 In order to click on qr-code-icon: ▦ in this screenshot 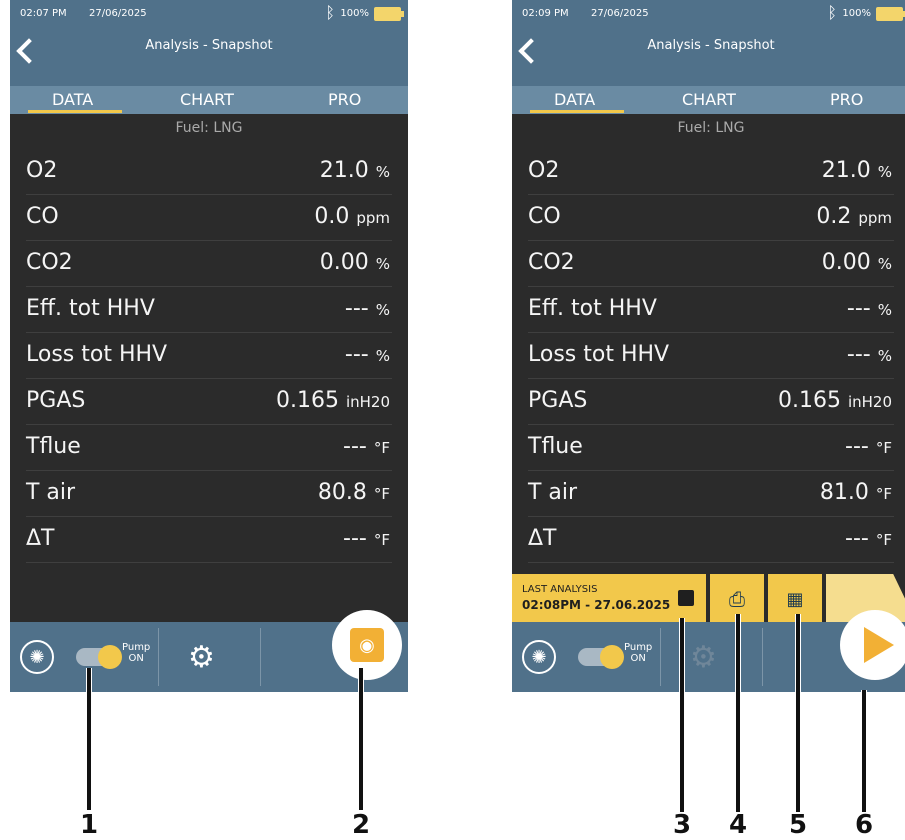, I will do `click(795, 599)`.